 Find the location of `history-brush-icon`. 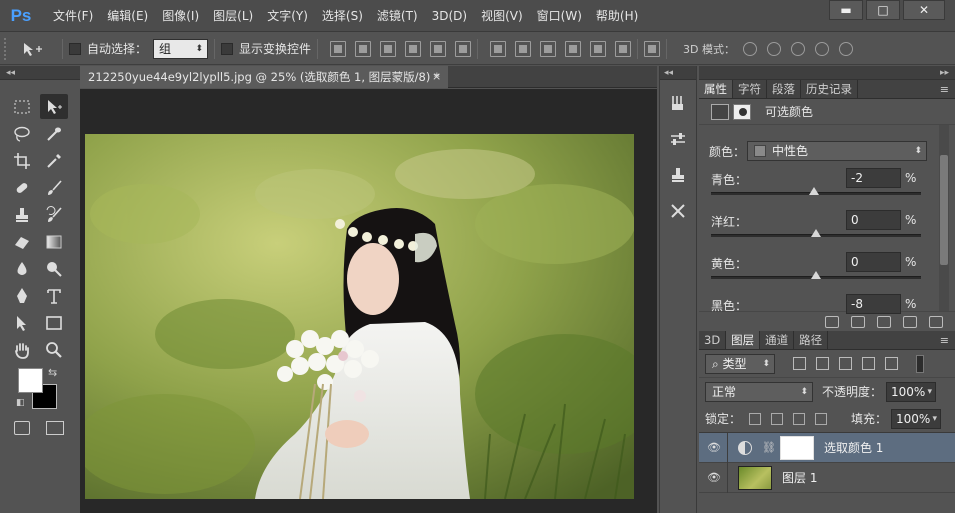

history-brush-icon is located at coordinates (54, 214).